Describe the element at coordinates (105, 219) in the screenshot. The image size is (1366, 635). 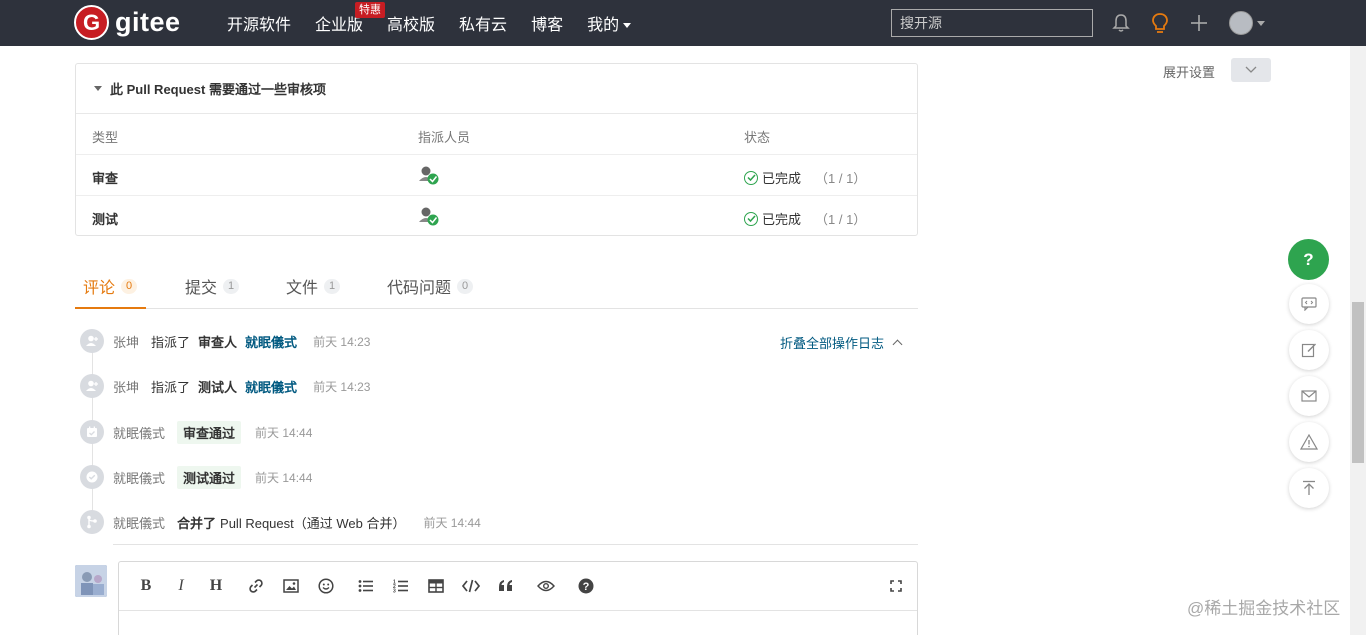
I see `review-type: 测试` at that location.